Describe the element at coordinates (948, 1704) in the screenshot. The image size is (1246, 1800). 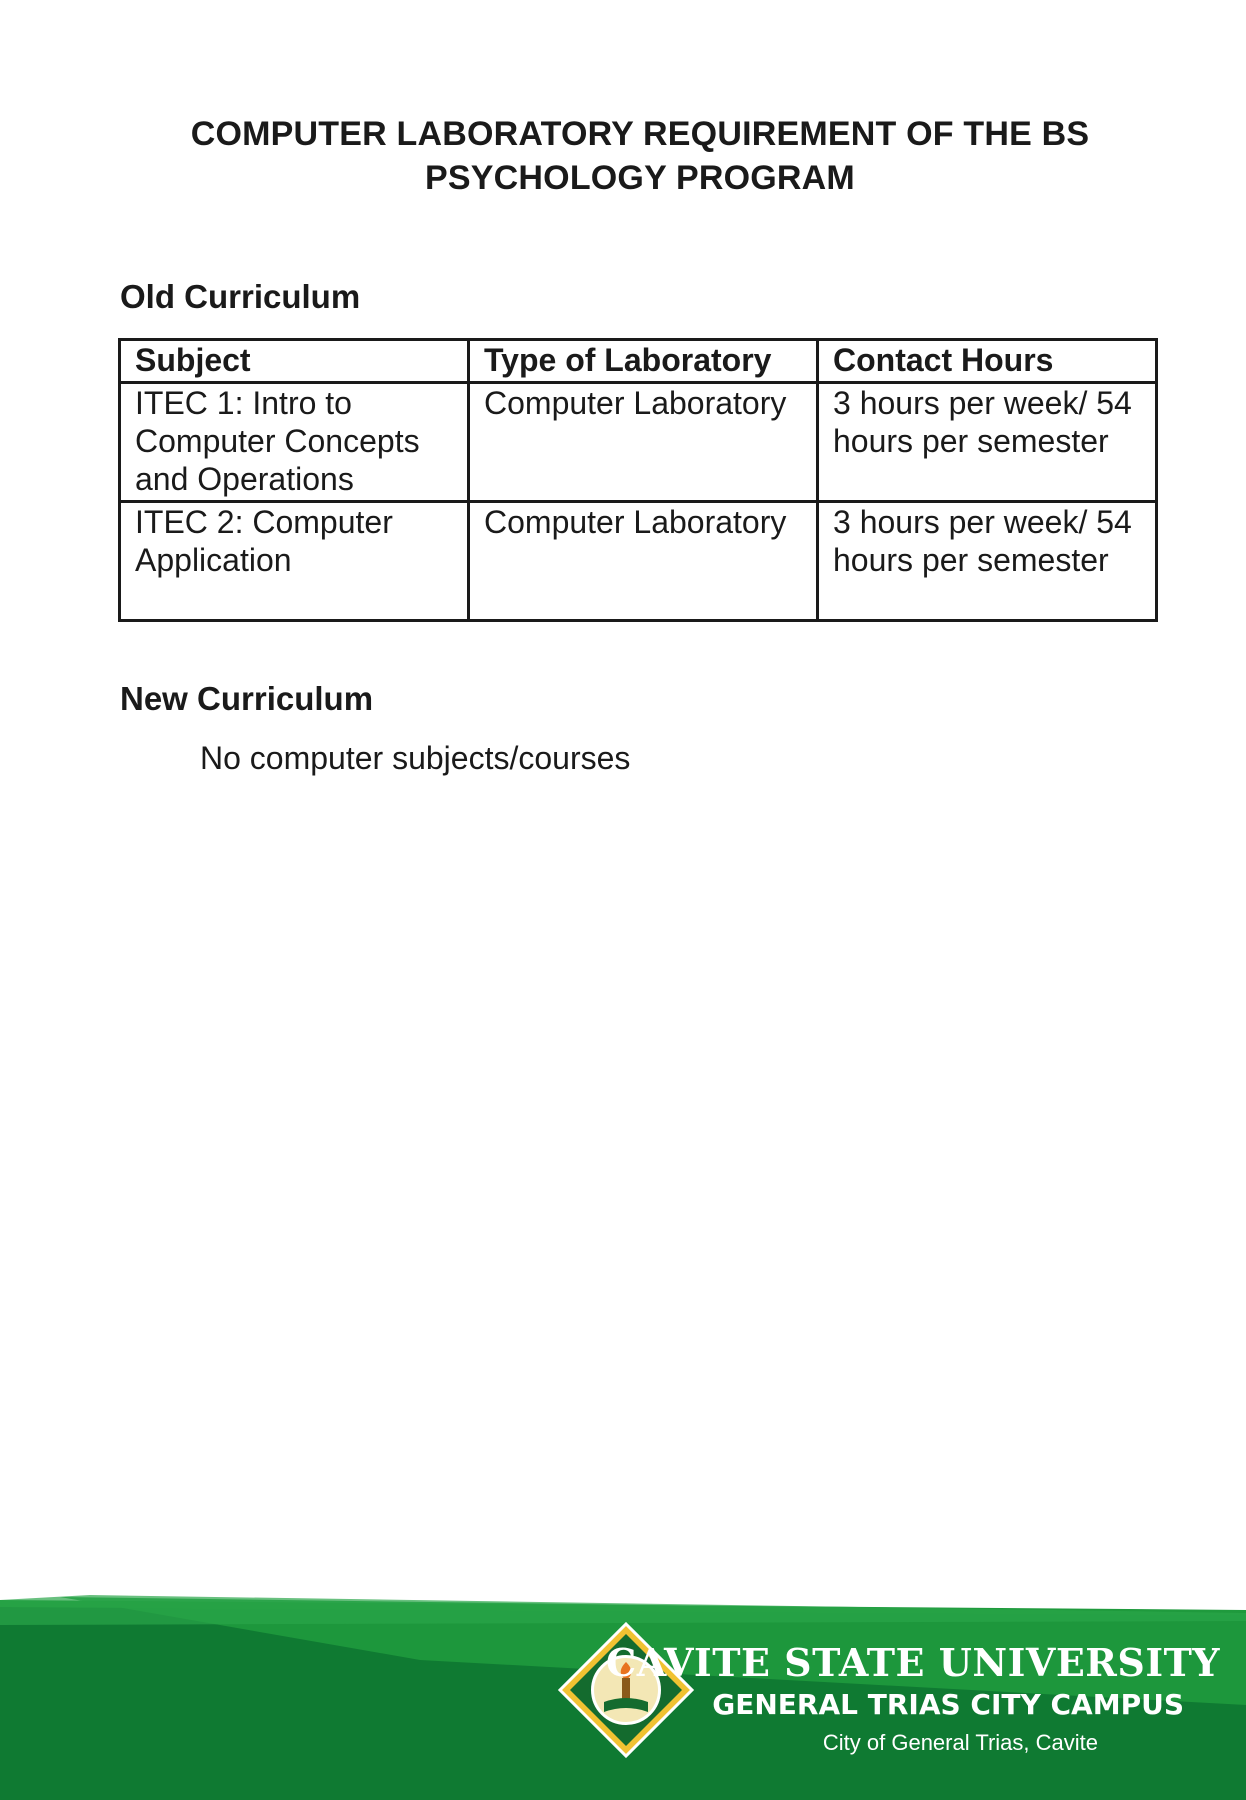
I see `campus-name: GENERAL TRIAS CITY CAMPUS` at that location.